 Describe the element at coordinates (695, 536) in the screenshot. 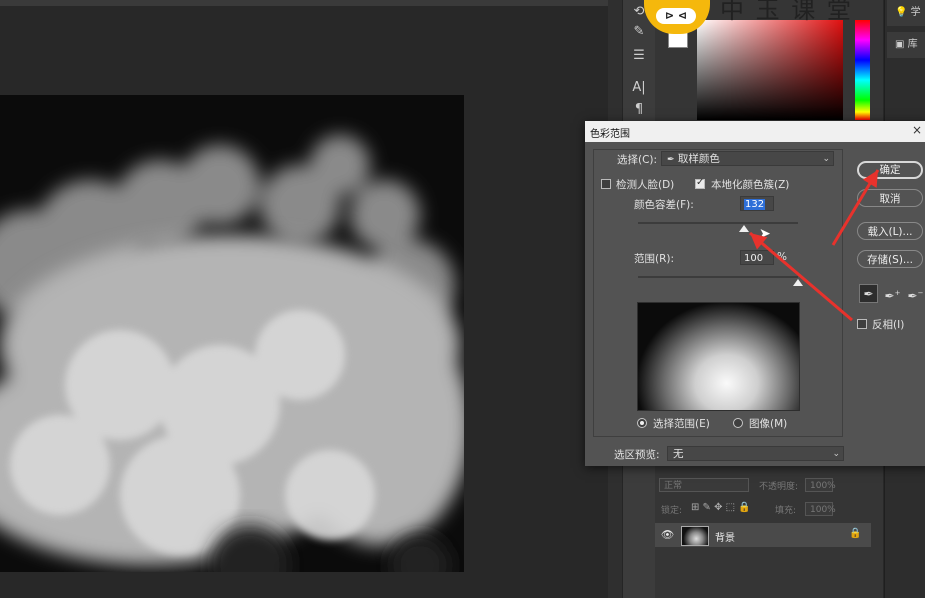

I see `layer-thumbnail` at that location.